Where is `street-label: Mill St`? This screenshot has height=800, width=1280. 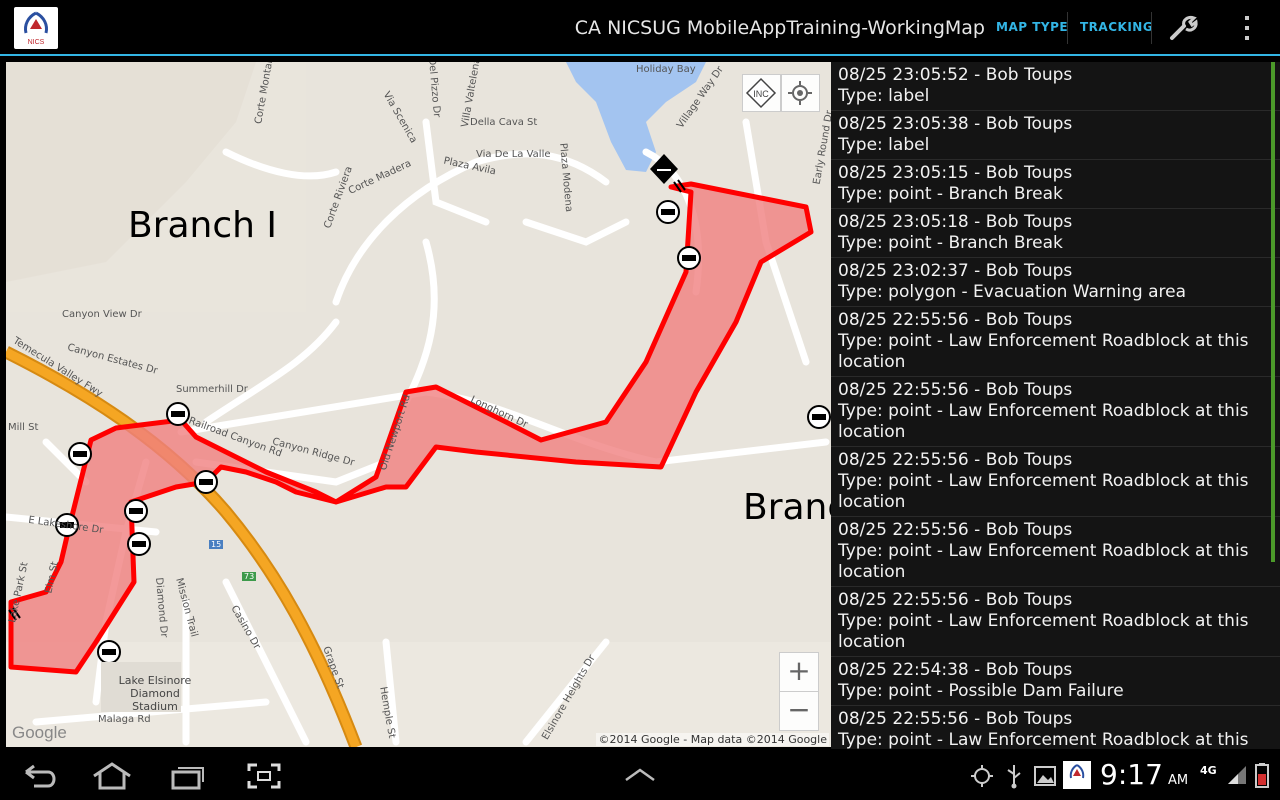
street-label: Mill St is located at coordinates (23, 427).